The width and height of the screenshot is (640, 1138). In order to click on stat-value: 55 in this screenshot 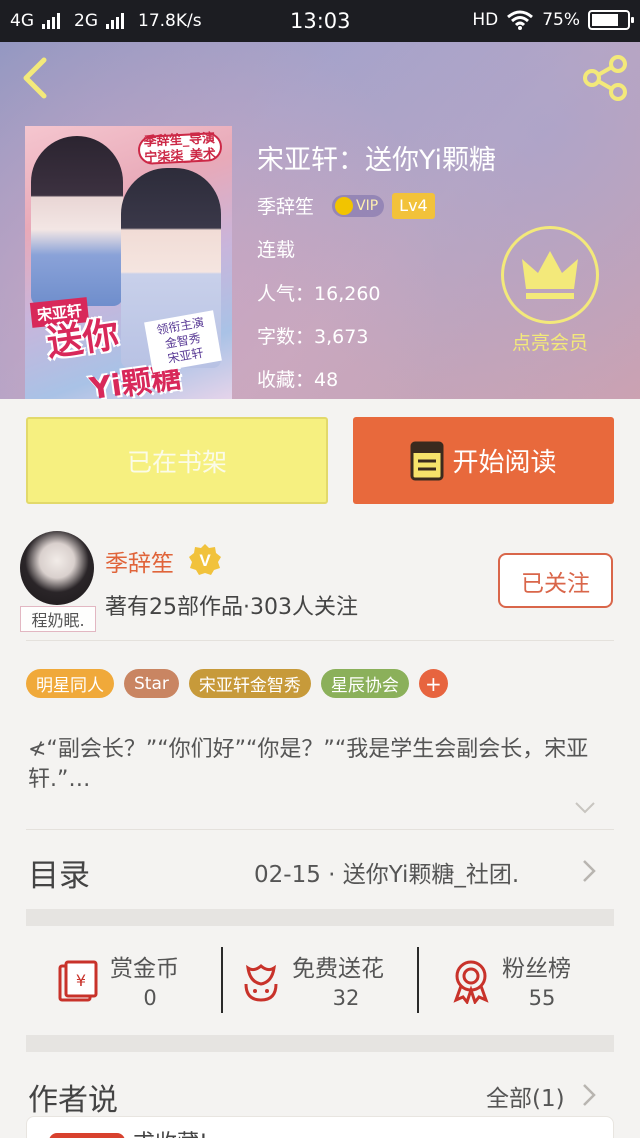, I will do `click(542, 998)`.